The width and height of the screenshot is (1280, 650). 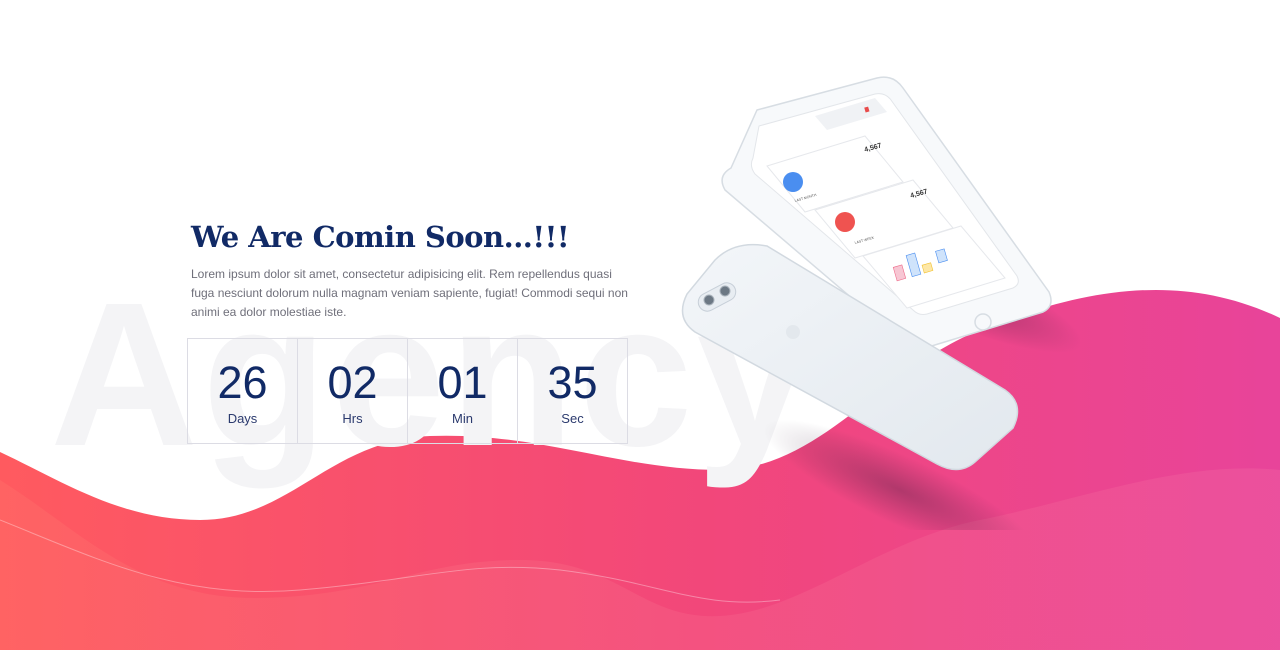 What do you see at coordinates (242, 382) in the screenshot?
I see `countdown-days-value: 26` at bounding box center [242, 382].